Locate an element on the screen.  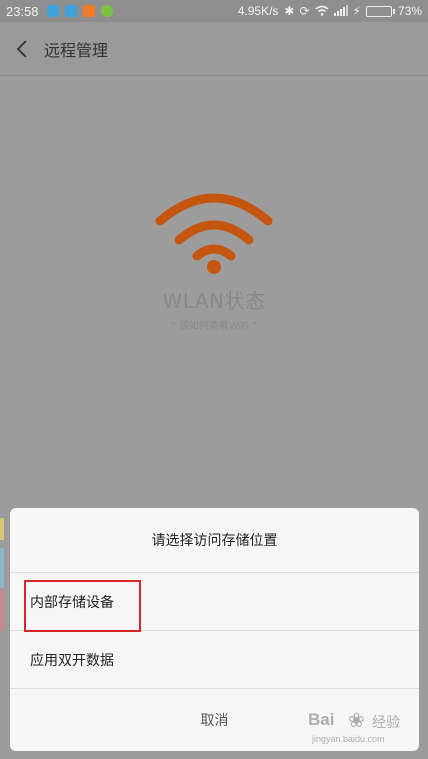
page-title: 远程管理 is located at coordinates (76, 50).